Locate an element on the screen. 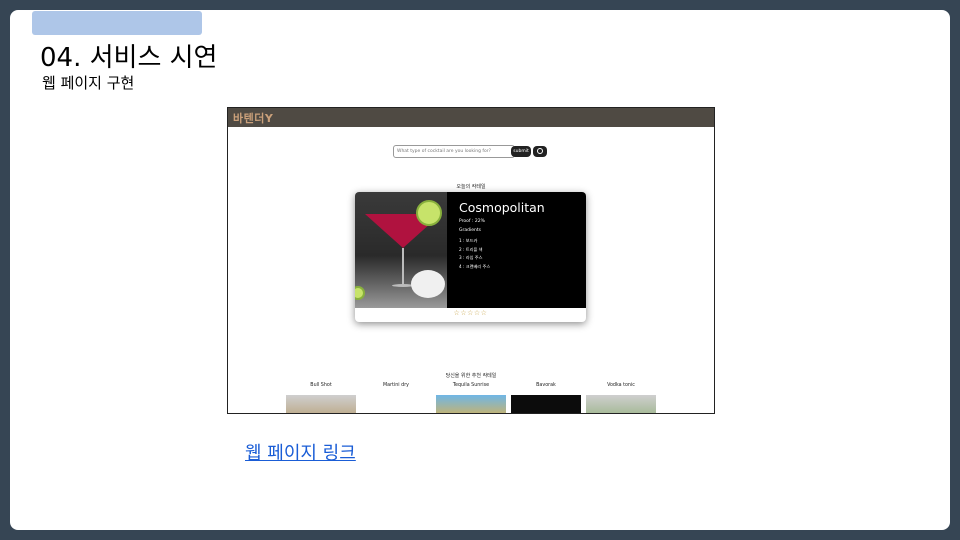 The height and width of the screenshot is (540, 960). recommendation-item: Vodka tonic is located at coordinates (621, 398).